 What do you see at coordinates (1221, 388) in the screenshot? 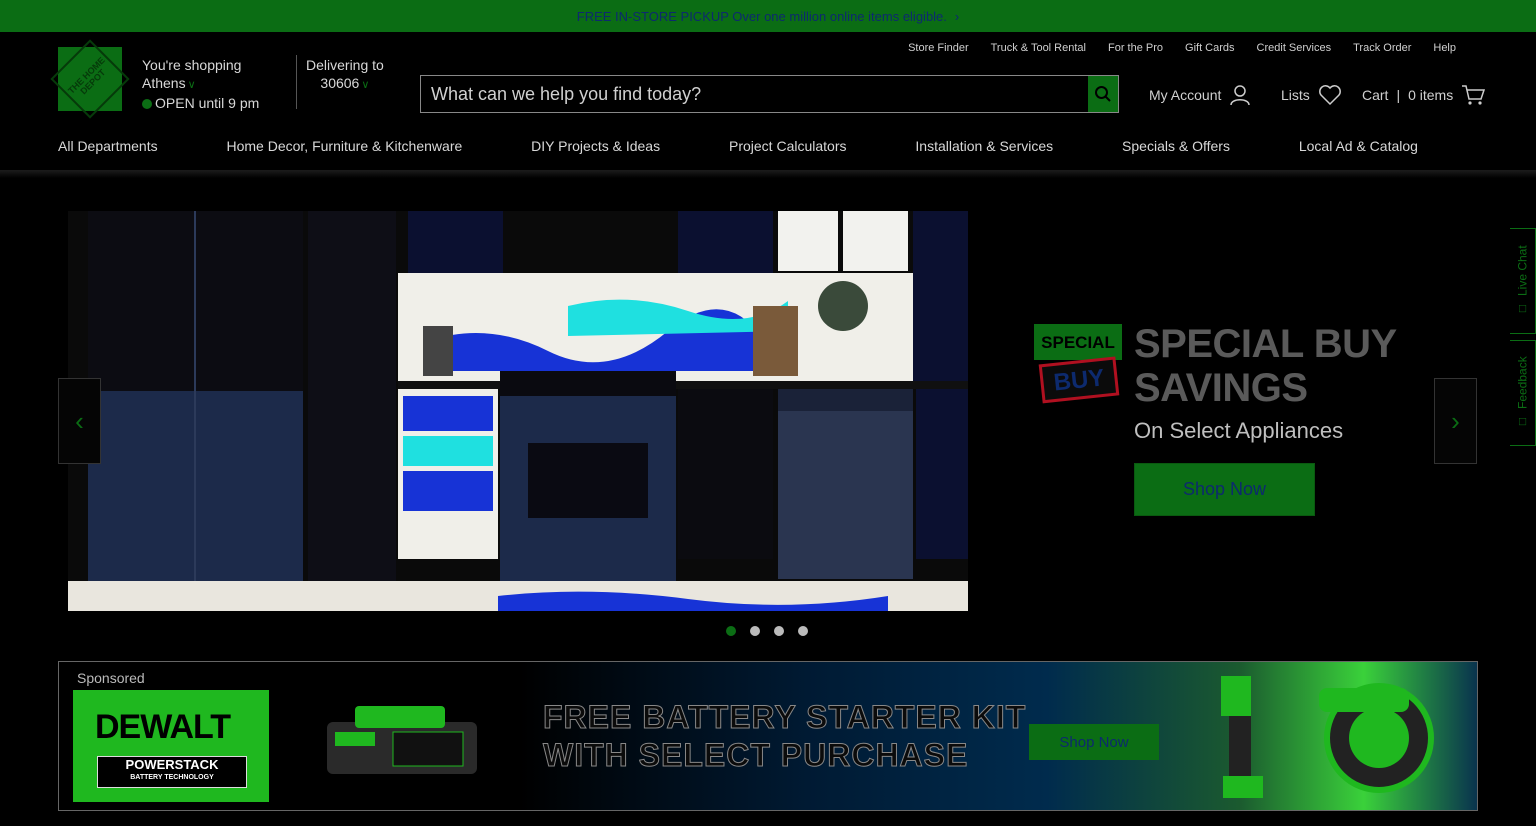
I see `hero-title-line2: SAVINGS` at bounding box center [1221, 388].